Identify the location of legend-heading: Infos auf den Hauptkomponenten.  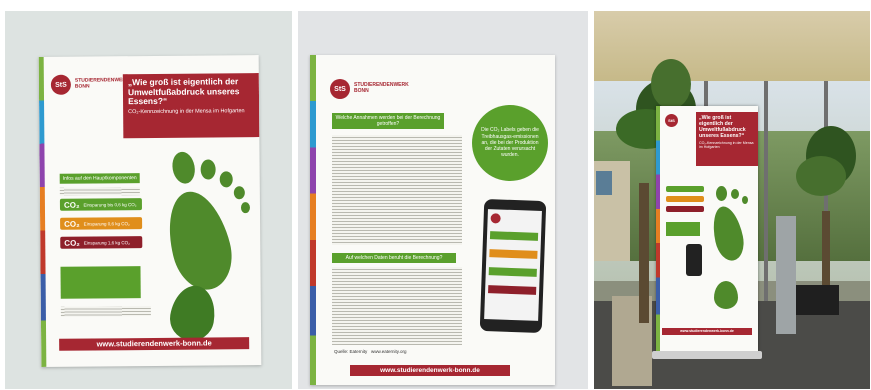
(99, 178).